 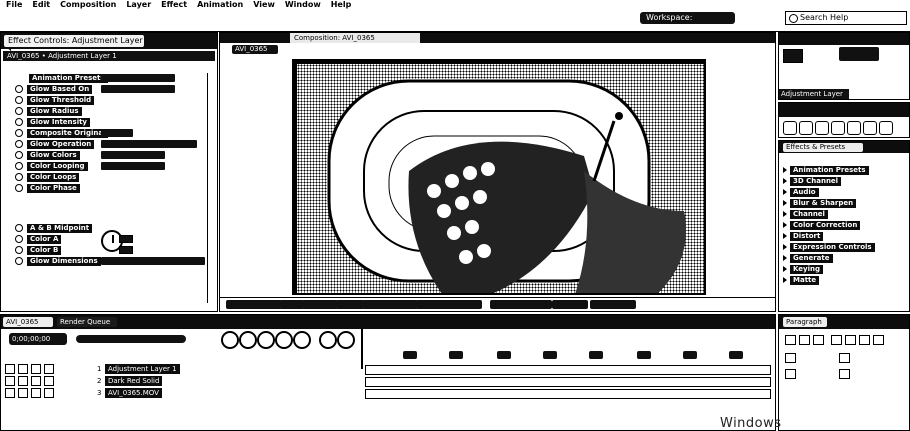 What do you see at coordinates (521, 304) in the screenshot?
I see `camera-dropdown` at bounding box center [521, 304].